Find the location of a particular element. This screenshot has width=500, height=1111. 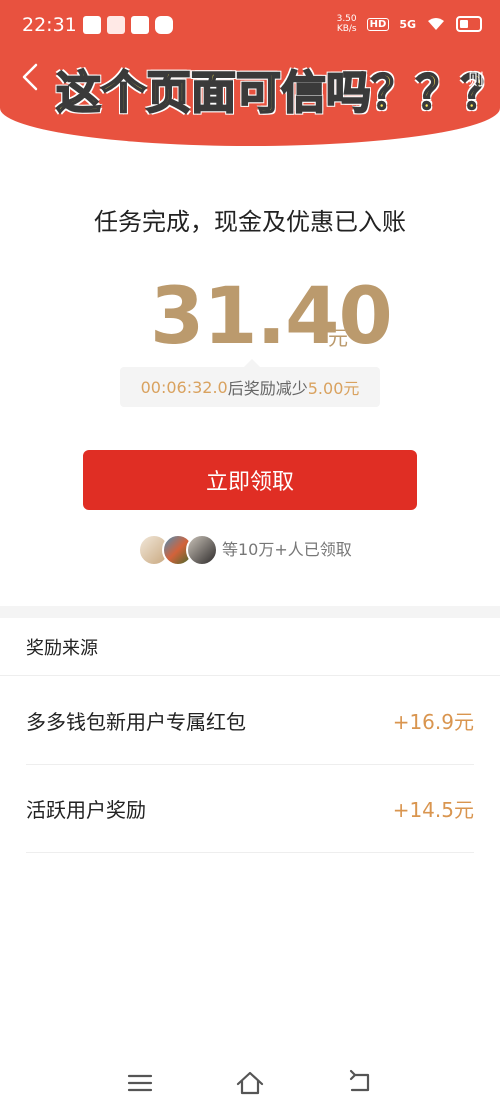

status-time: 22:31 is located at coordinates (49, 25).